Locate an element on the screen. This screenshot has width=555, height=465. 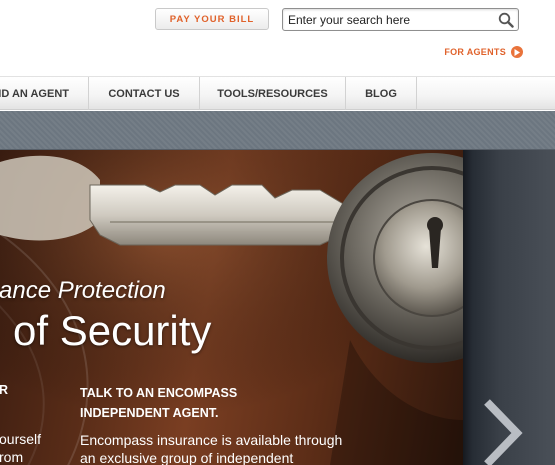
for-agents-link: FOR AGENTS is located at coordinates (483, 52).